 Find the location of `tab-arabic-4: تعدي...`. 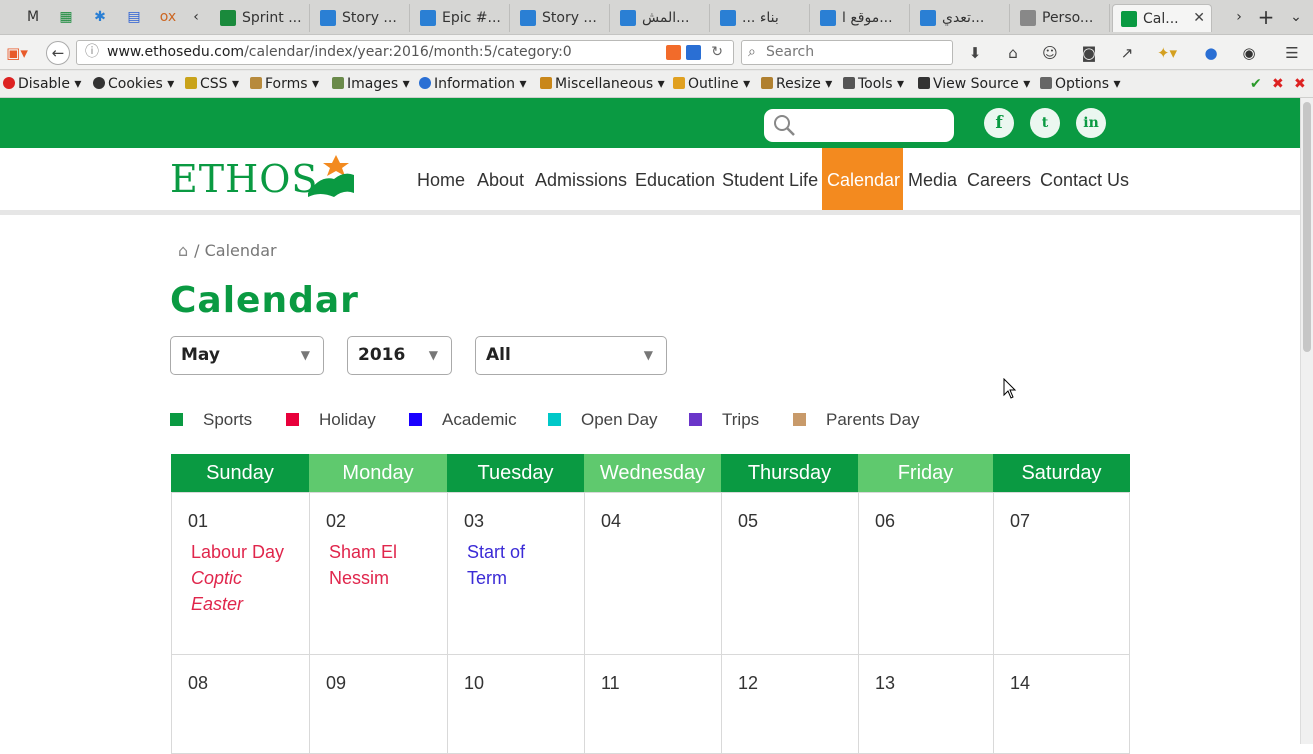

tab-arabic-4: تعدي... is located at coordinates (961, 18).